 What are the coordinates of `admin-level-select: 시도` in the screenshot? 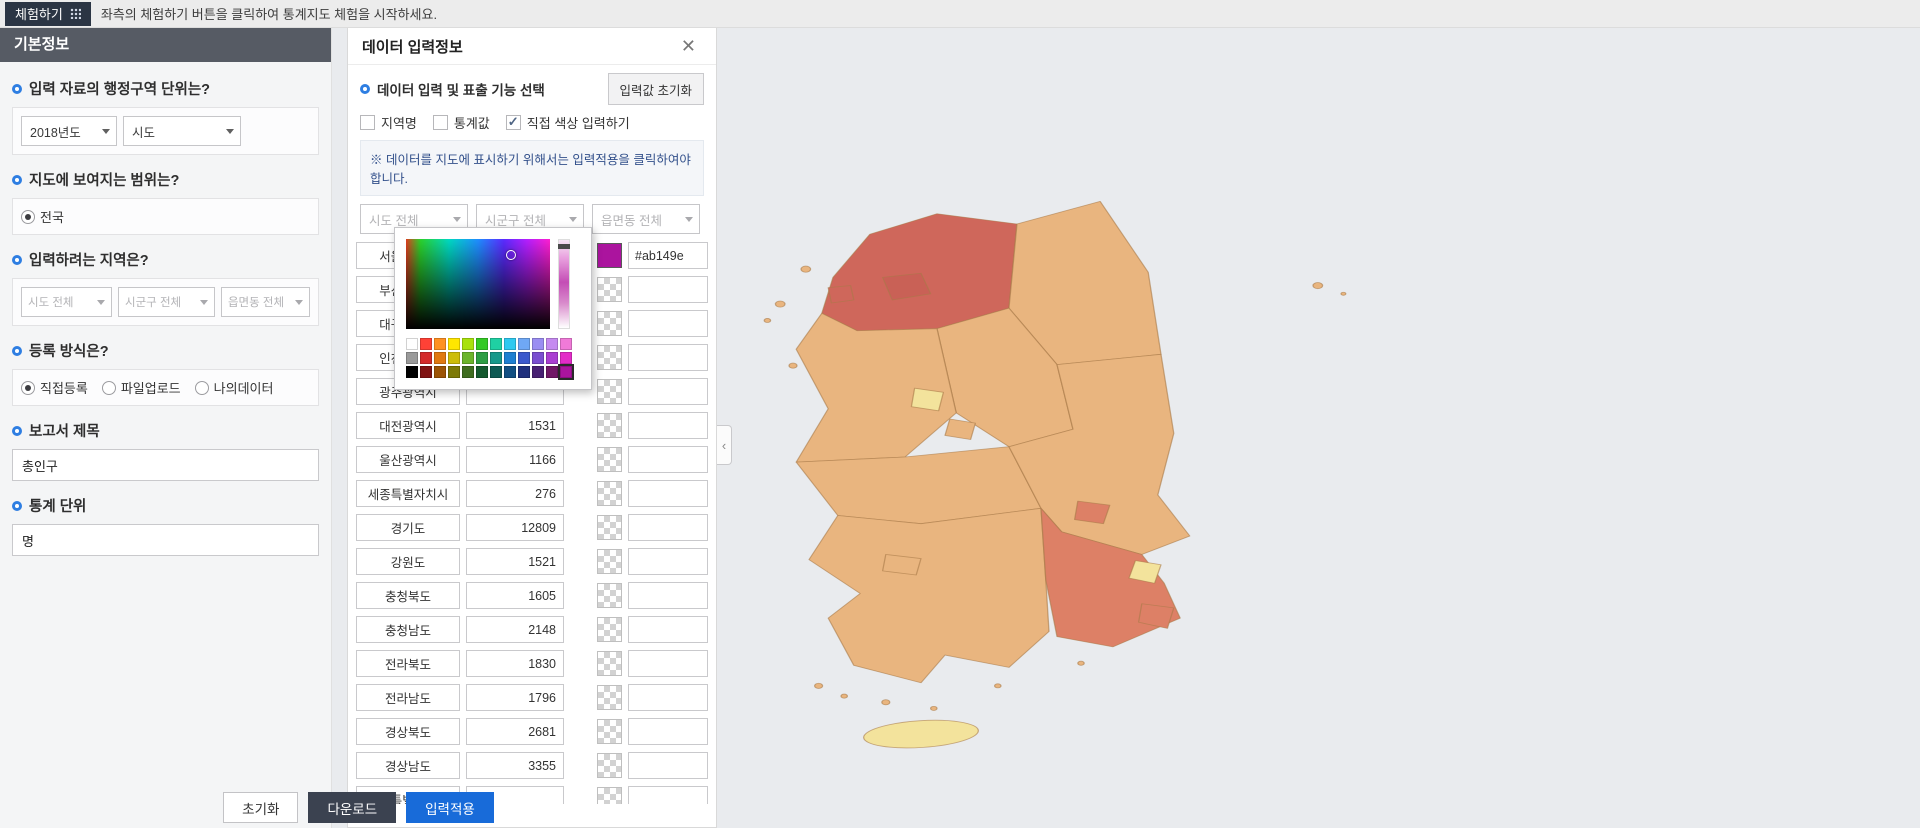 It's located at (182, 131).